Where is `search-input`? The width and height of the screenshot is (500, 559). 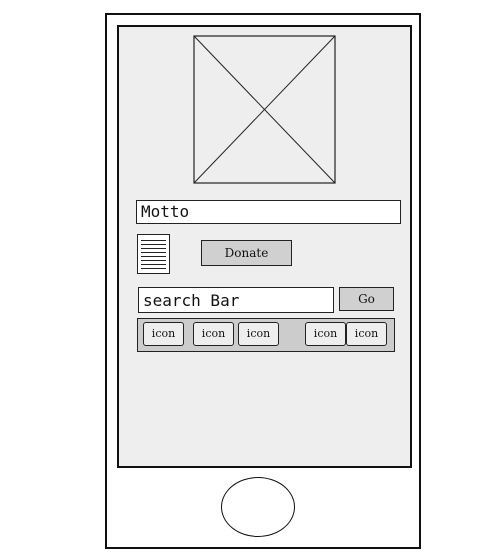
search-input is located at coordinates (236, 300).